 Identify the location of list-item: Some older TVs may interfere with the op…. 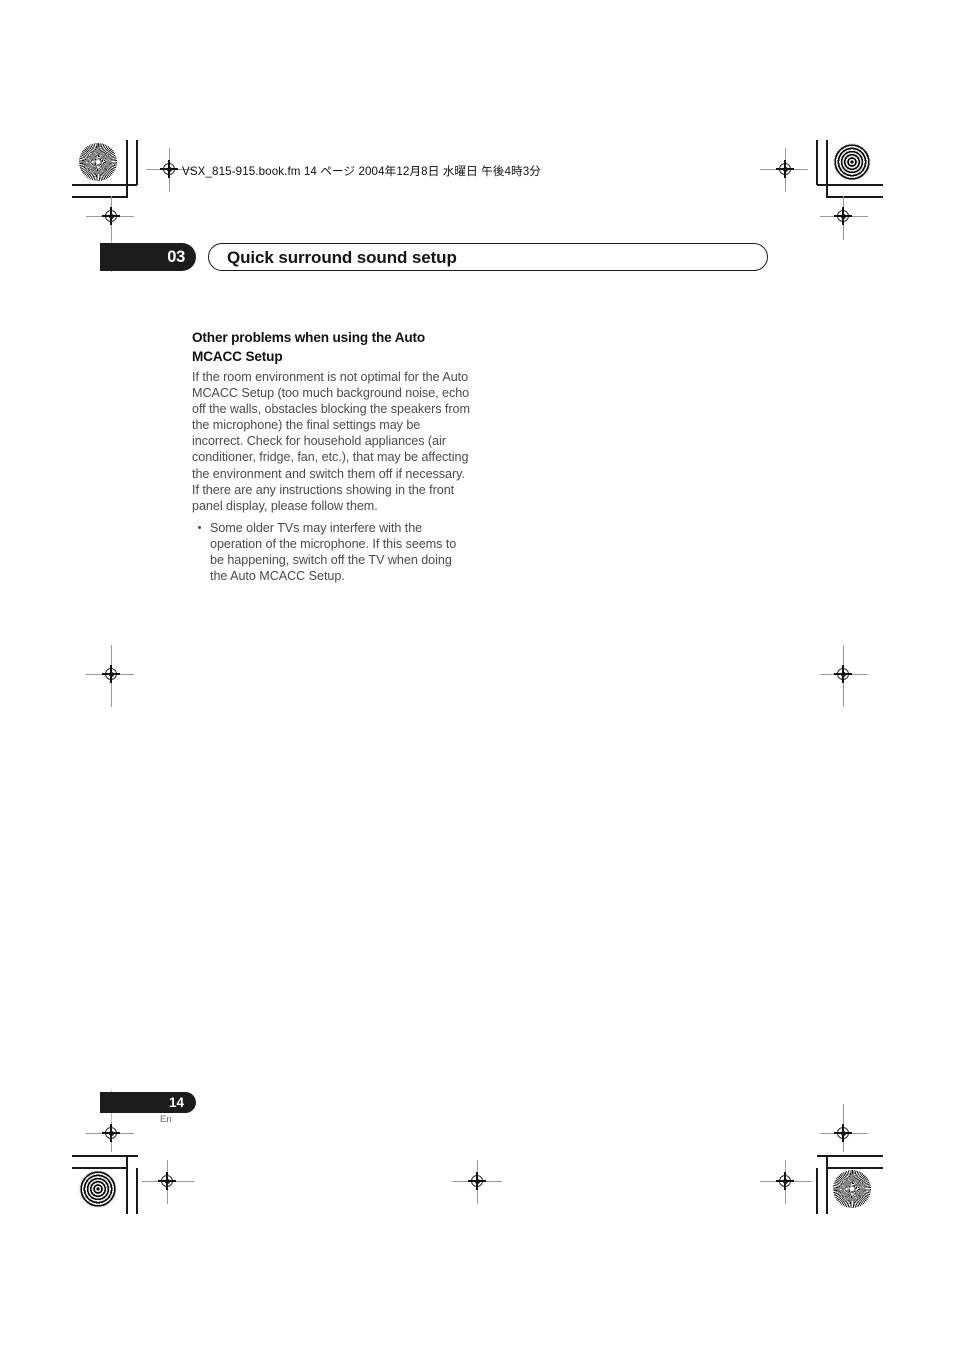
(331, 552).